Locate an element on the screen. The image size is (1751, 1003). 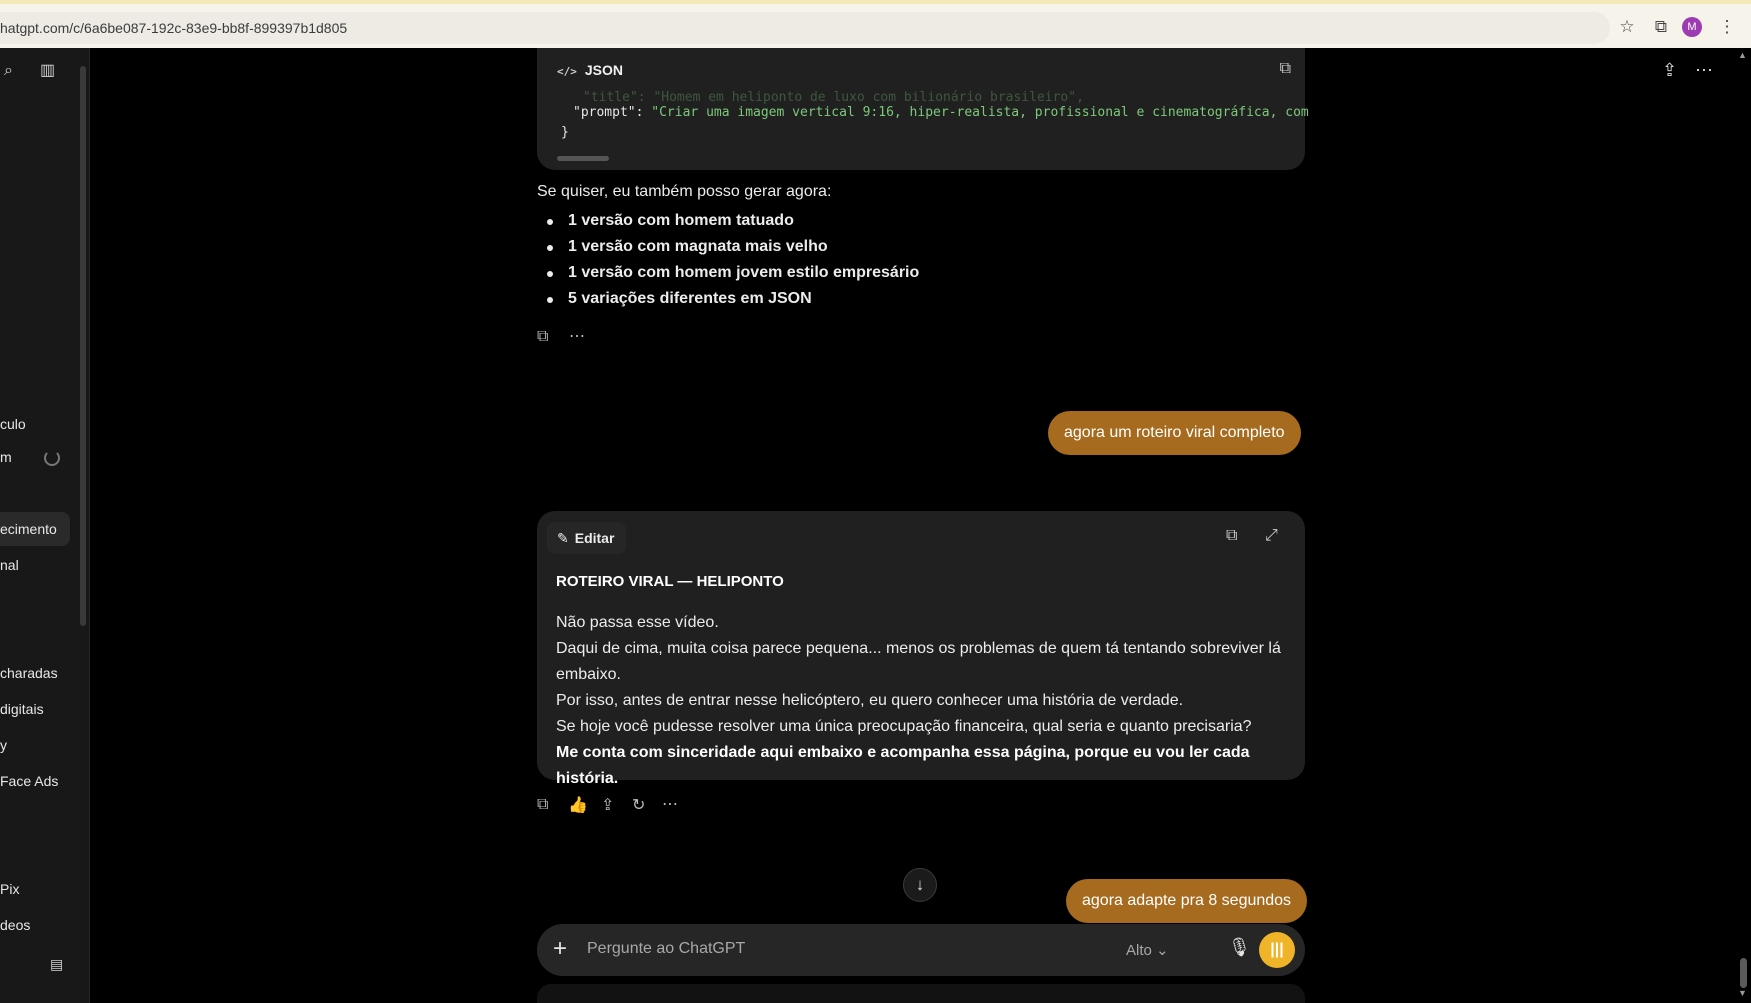
user-message: agora adapte pra 8 segundos is located at coordinates (1187, 901).